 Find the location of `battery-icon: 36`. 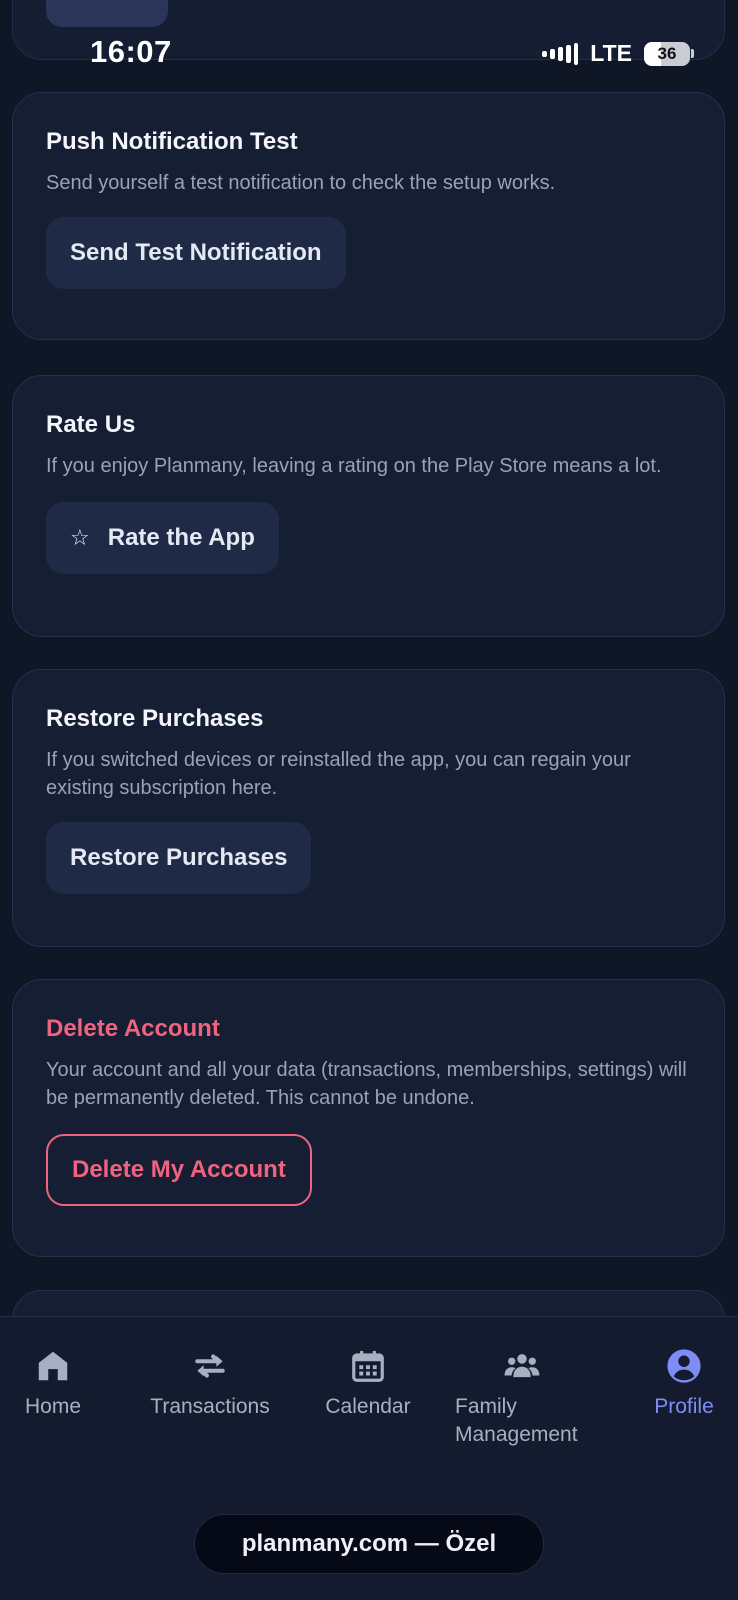

battery-icon: 36 is located at coordinates (667, 53).